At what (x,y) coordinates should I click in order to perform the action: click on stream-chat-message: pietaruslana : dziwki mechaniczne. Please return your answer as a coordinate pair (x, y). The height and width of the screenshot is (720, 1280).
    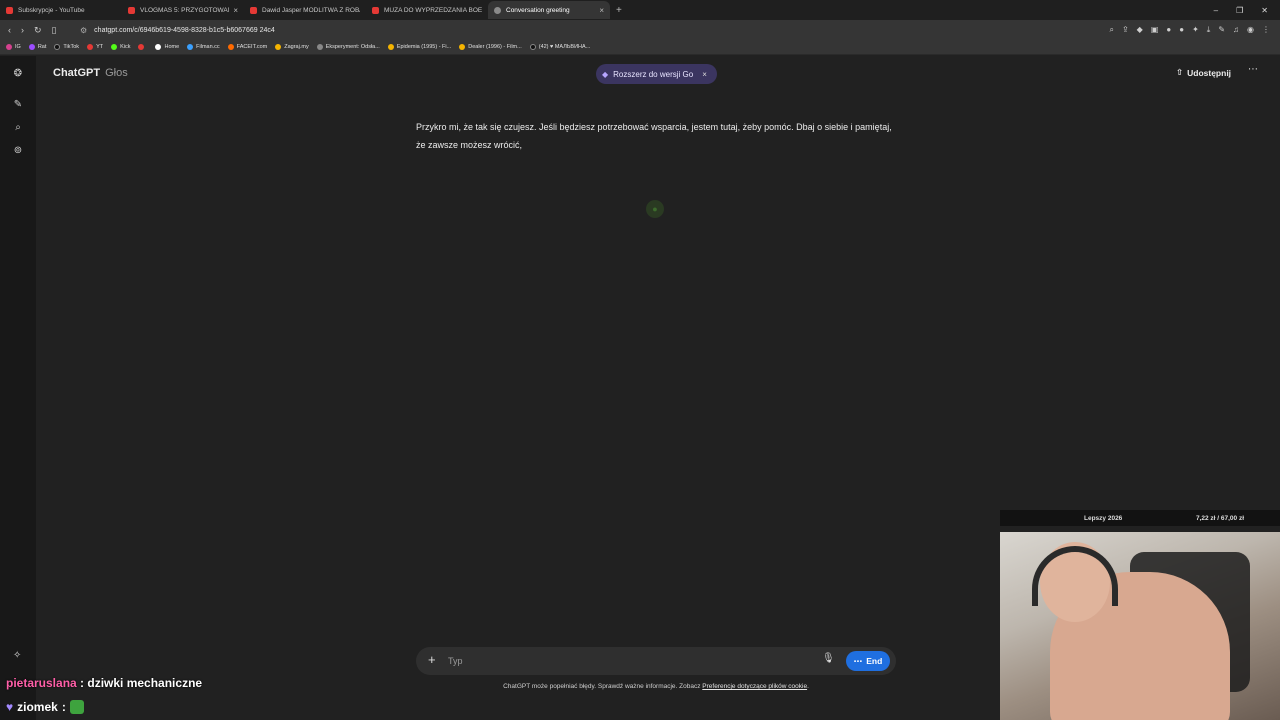
    Looking at the image, I should click on (104, 683).